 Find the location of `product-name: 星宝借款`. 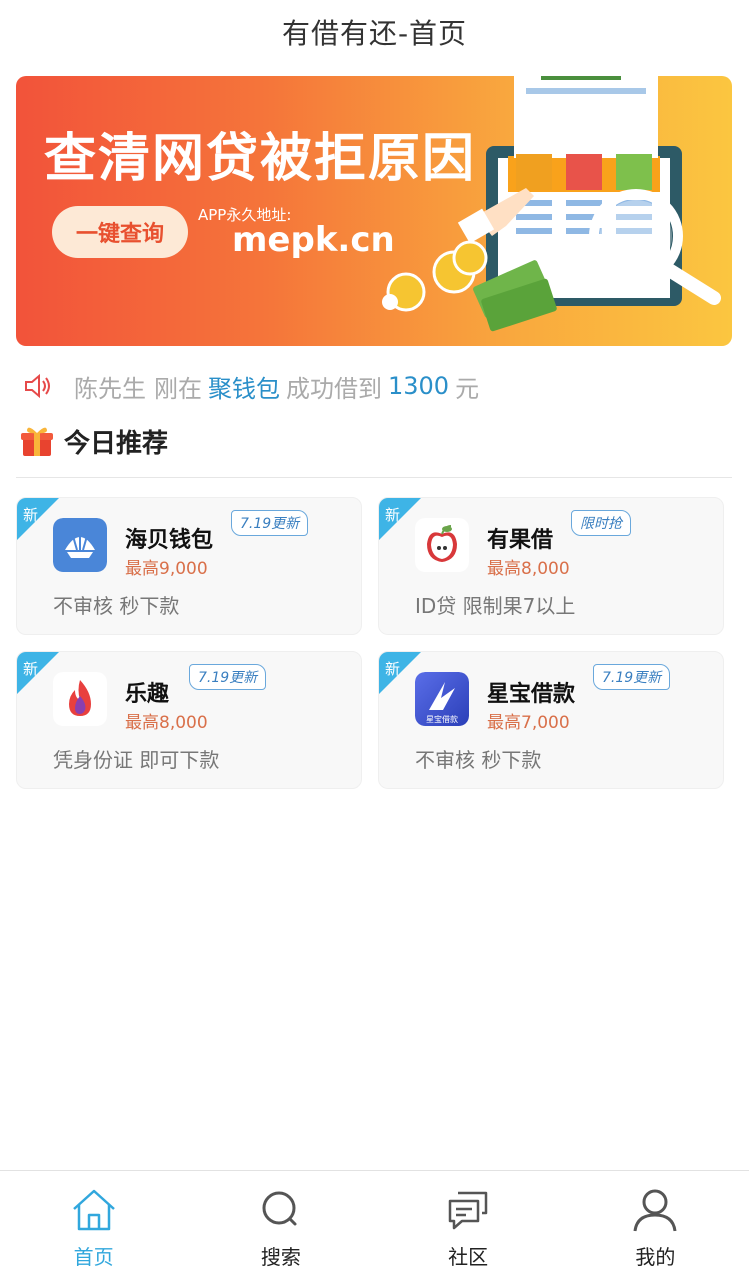

product-name: 星宝借款 is located at coordinates (531, 694).